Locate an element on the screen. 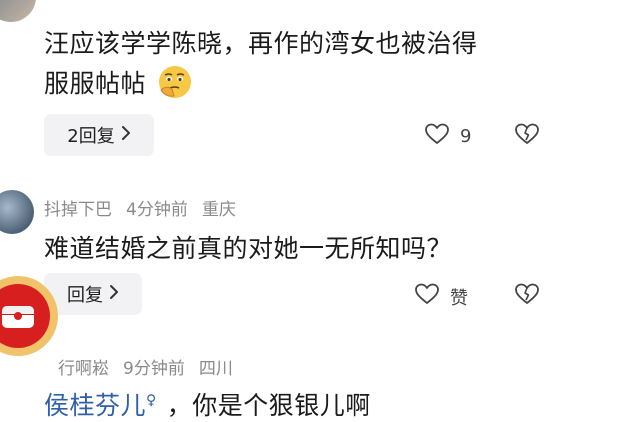 The height and width of the screenshot is (422, 640). comment-1-text-line-2-content: 服服帖帖 is located at coordinates (95, 83).